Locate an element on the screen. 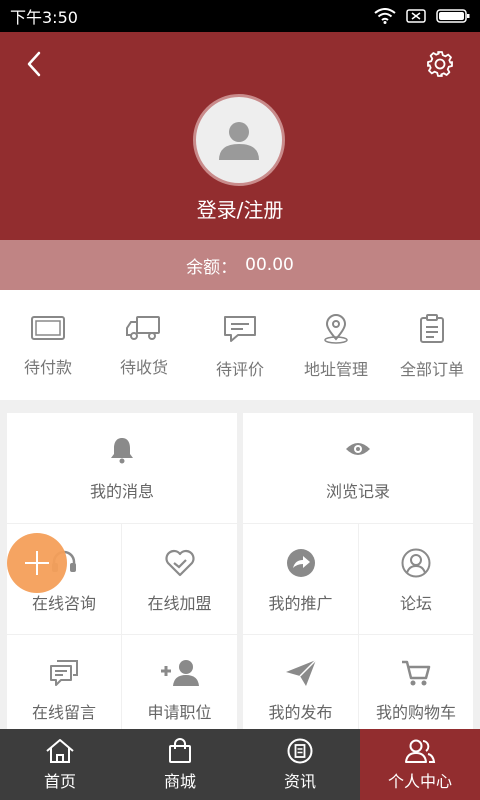 Image resolution: width=480 pixels, height=800 pixels. wifi-icon is located at coordinates (385, 16).